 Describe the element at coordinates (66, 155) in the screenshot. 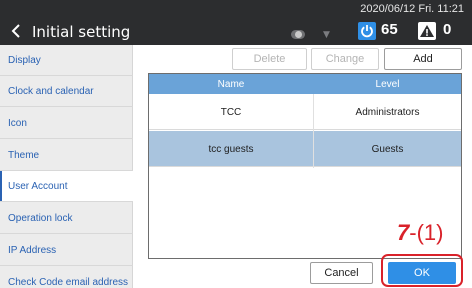

I see `sidebar-item-theme: Theme` at that location.